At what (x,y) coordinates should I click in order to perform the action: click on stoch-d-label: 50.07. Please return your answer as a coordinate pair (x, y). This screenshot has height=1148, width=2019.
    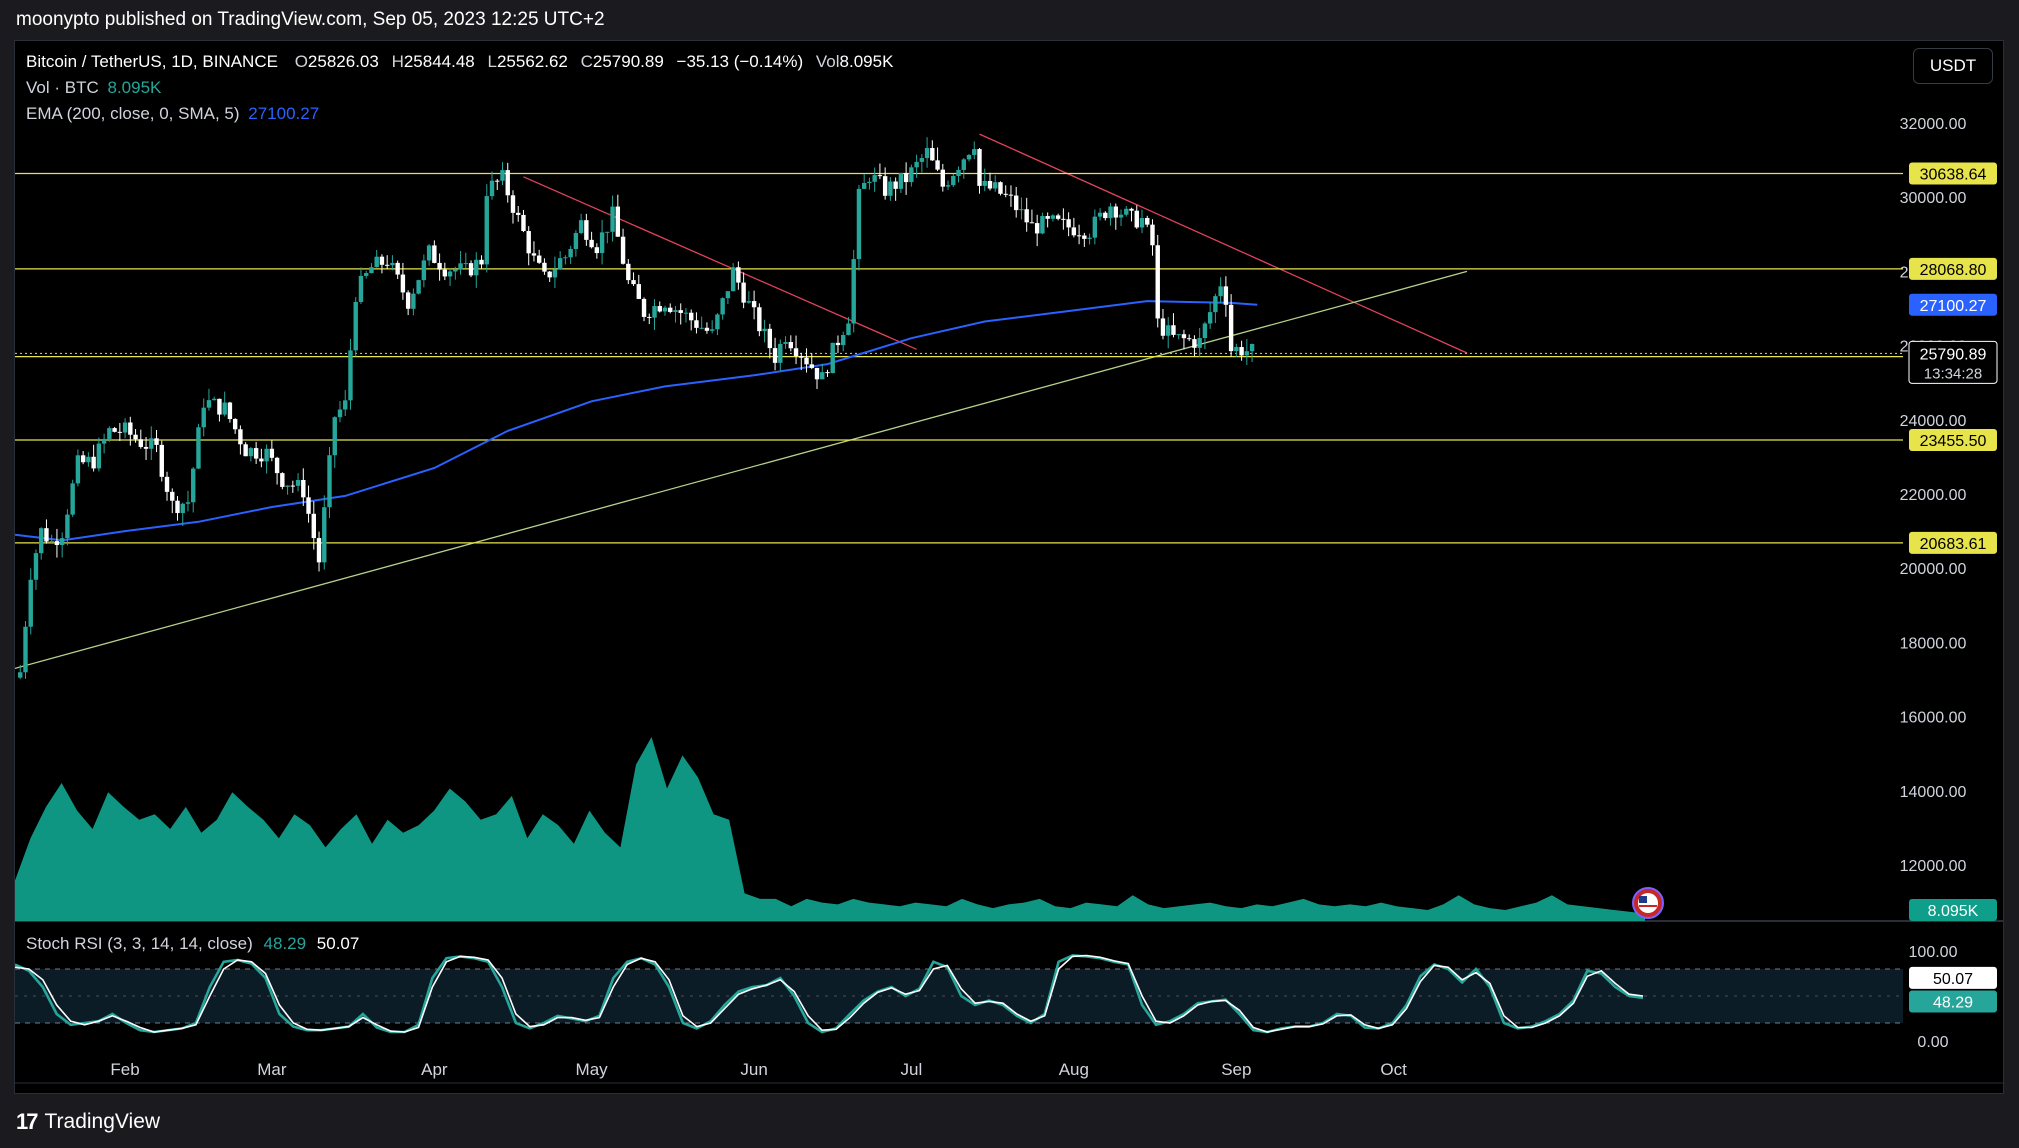
    Looking at the image, I should click on (1953, 979).